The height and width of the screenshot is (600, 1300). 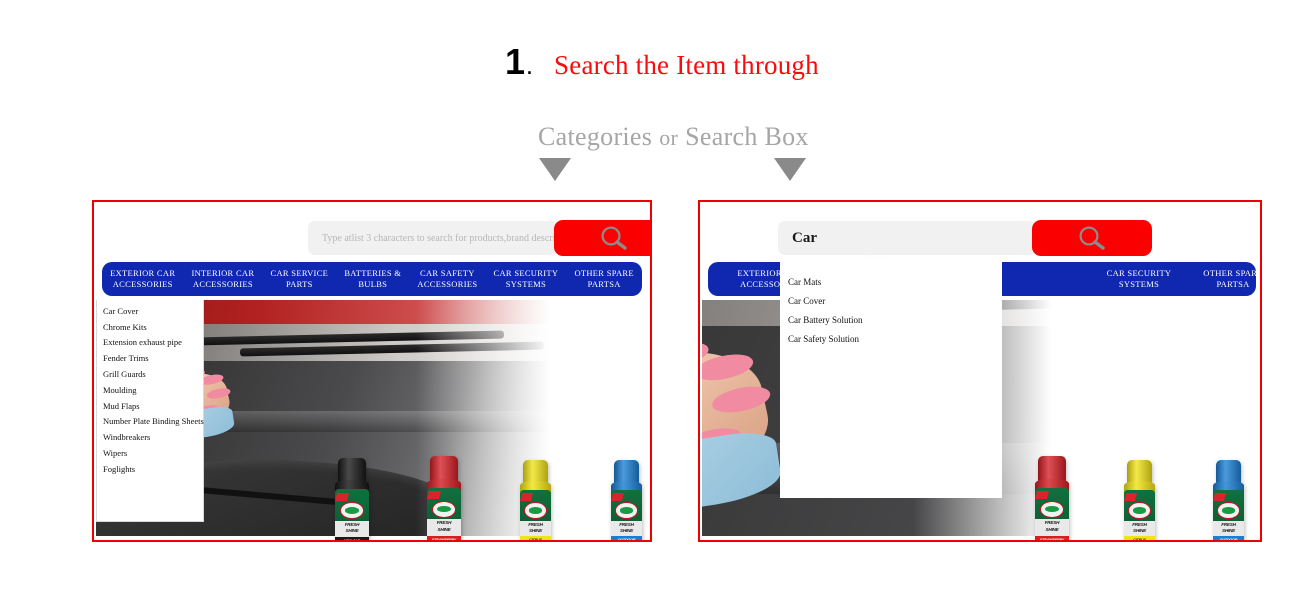 I want to click on step-subheading: Categories or Search Box, so click(x=673, y=137).